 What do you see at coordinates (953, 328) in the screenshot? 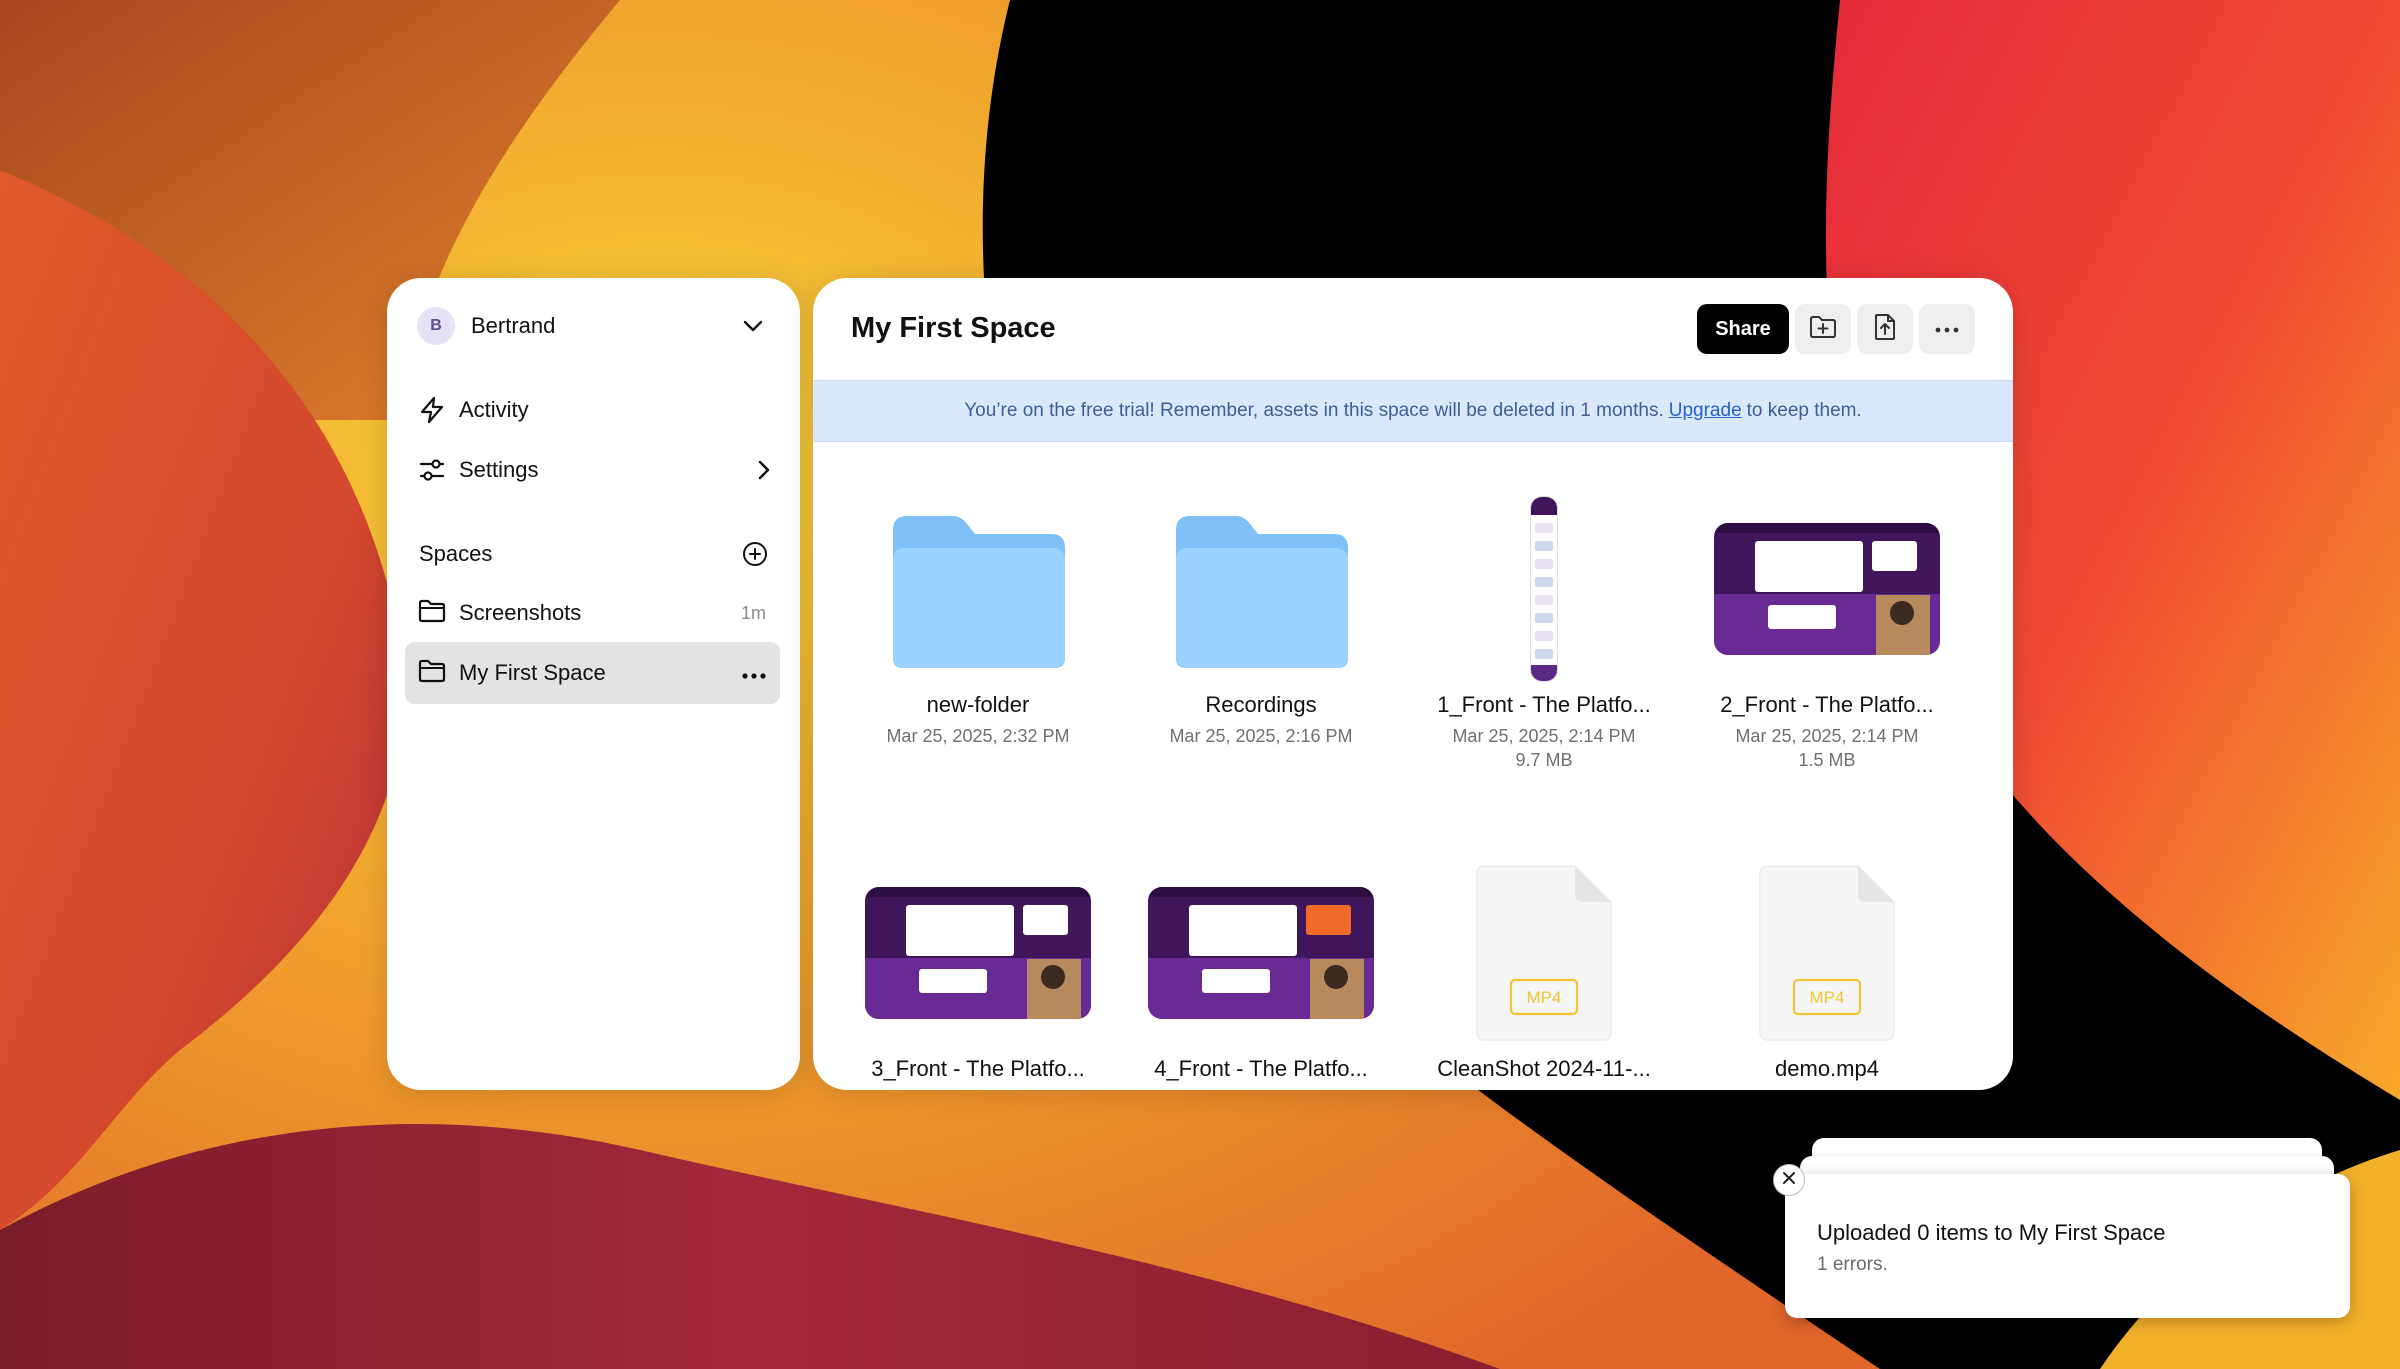
I see `page-title: My First Space` at bounding box center [953, 328].